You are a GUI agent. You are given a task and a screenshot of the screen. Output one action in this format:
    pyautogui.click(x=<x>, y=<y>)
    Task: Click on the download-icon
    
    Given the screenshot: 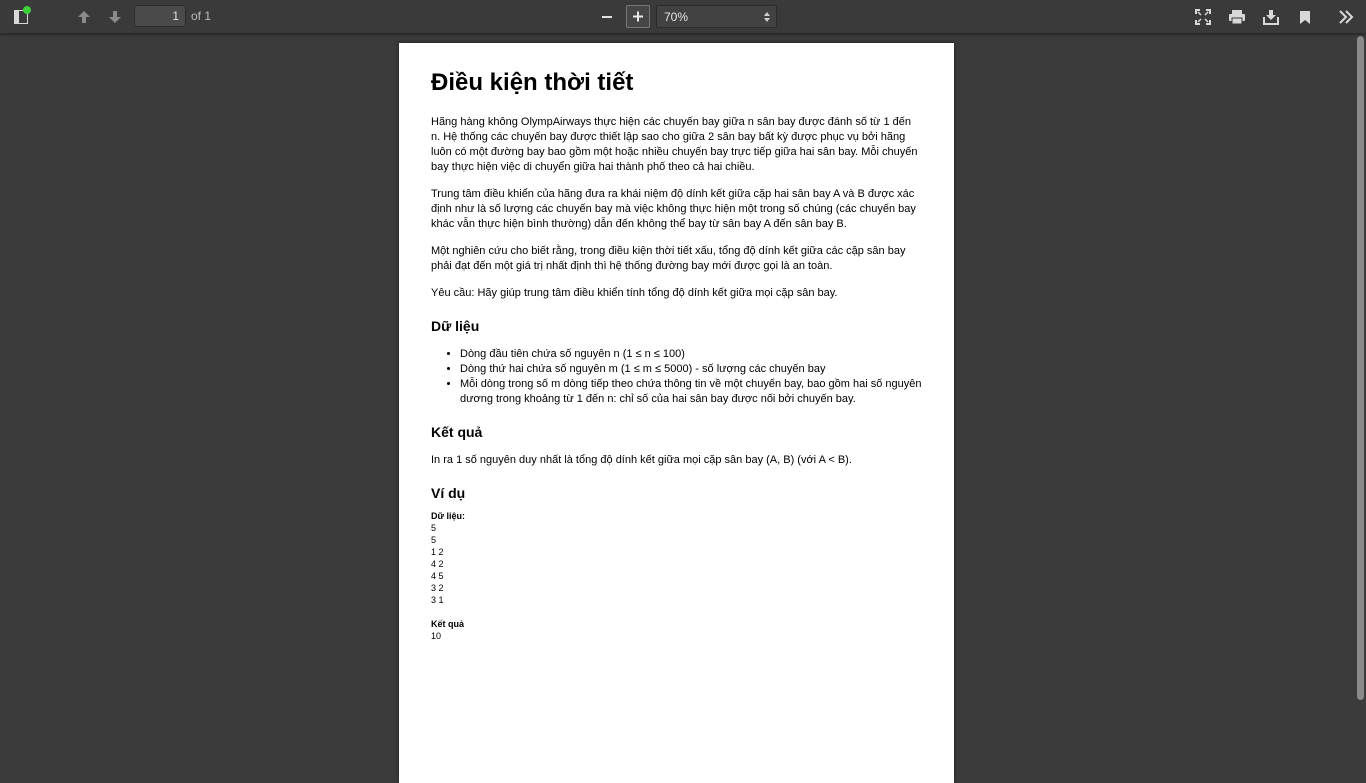 What is the action you would take?
    pyautogui.click(x=1271, y=17)
    